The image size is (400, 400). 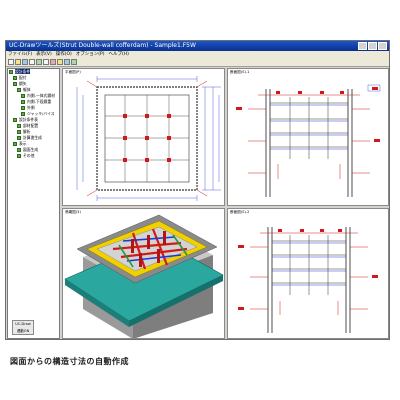 I want to click on tree-item-label: 部材配置, so click(x=31, y=125).